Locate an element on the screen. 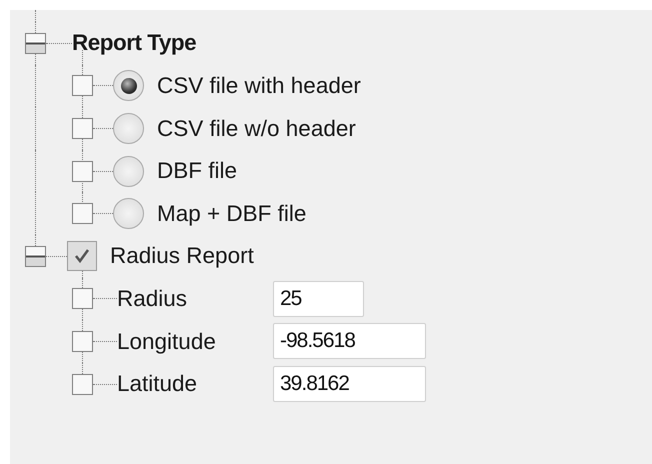  checkbox is located at coordinates (82, 256).